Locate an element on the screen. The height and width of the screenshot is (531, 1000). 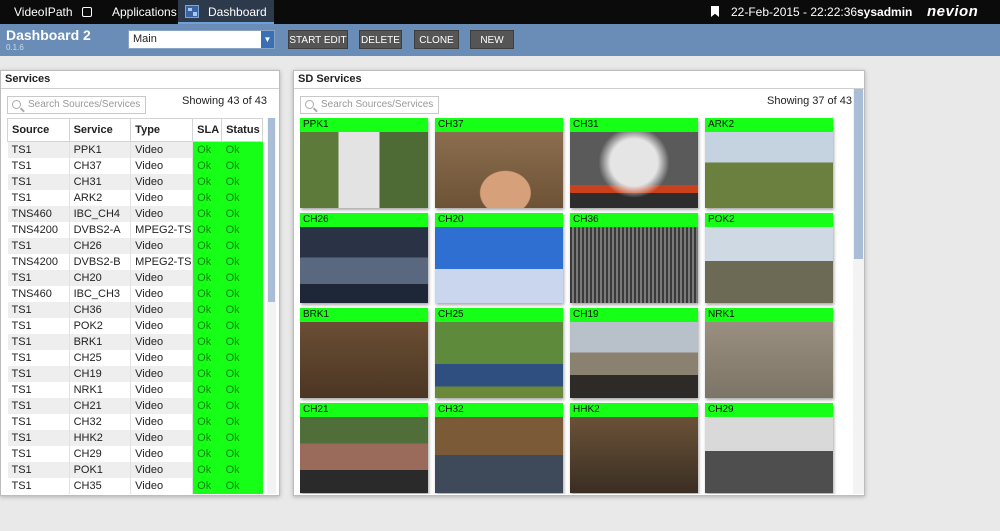
table-row: TS1 CH29 Video Ok Ok is located at coordinates (135, 454).